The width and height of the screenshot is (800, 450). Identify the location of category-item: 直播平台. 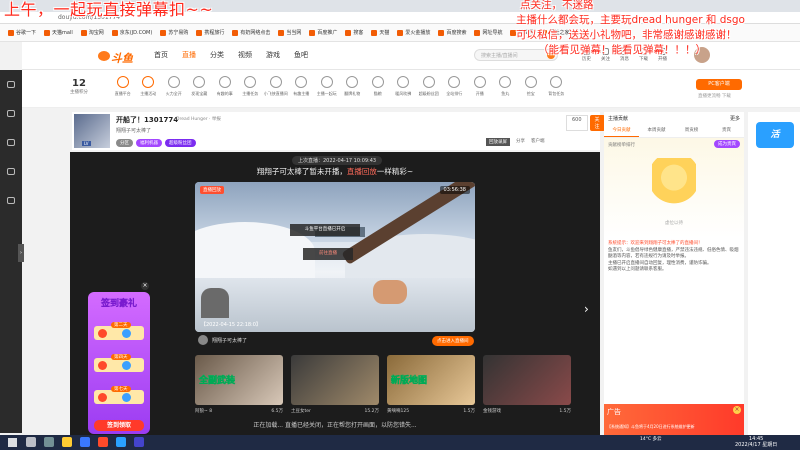
(123, 86).